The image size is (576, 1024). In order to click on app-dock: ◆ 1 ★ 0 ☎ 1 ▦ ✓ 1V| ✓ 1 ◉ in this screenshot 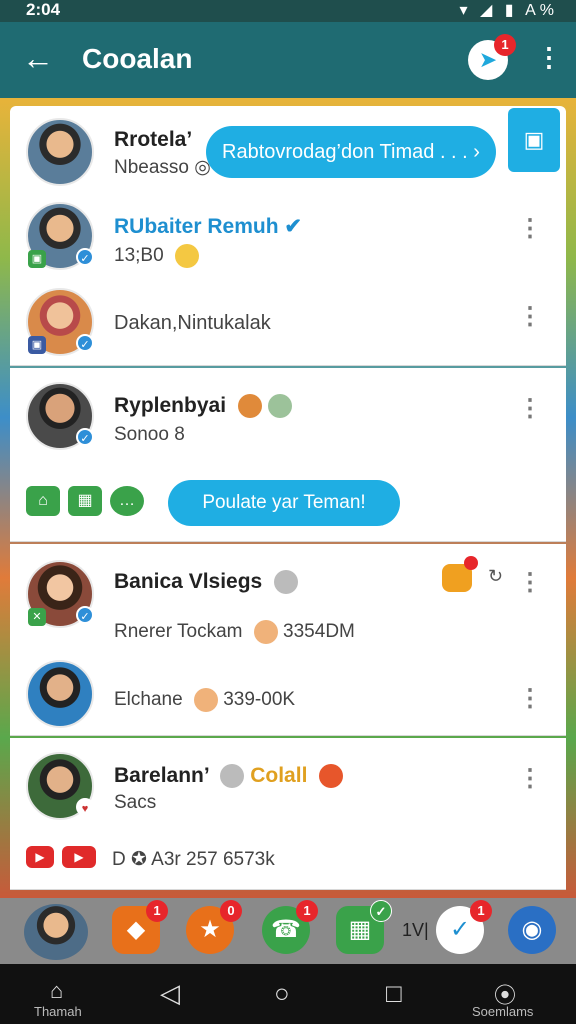, I will do `click(288, 931)`.